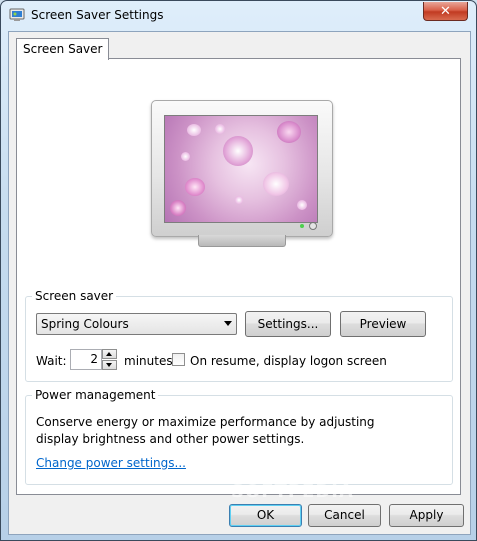  What do you see at coordinates (109, 365) in the screenshot?
I see `spin-down-arrow-icon` at bounding box center [109, 365].